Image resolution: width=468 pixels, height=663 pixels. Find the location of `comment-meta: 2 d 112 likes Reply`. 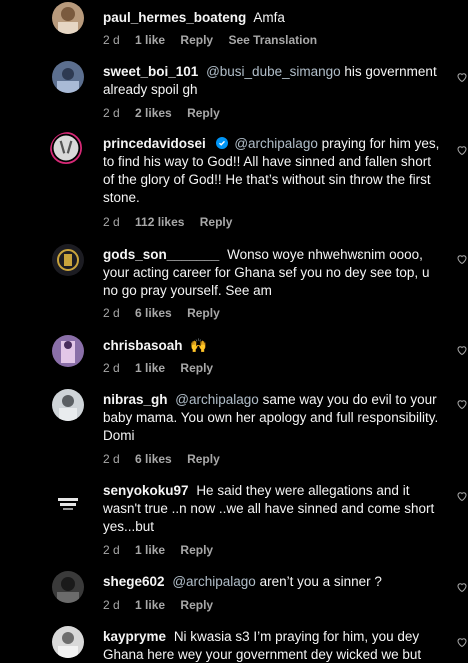

comment-meta: 2 d 112 likes Reply is located at coordinates (173, 222).